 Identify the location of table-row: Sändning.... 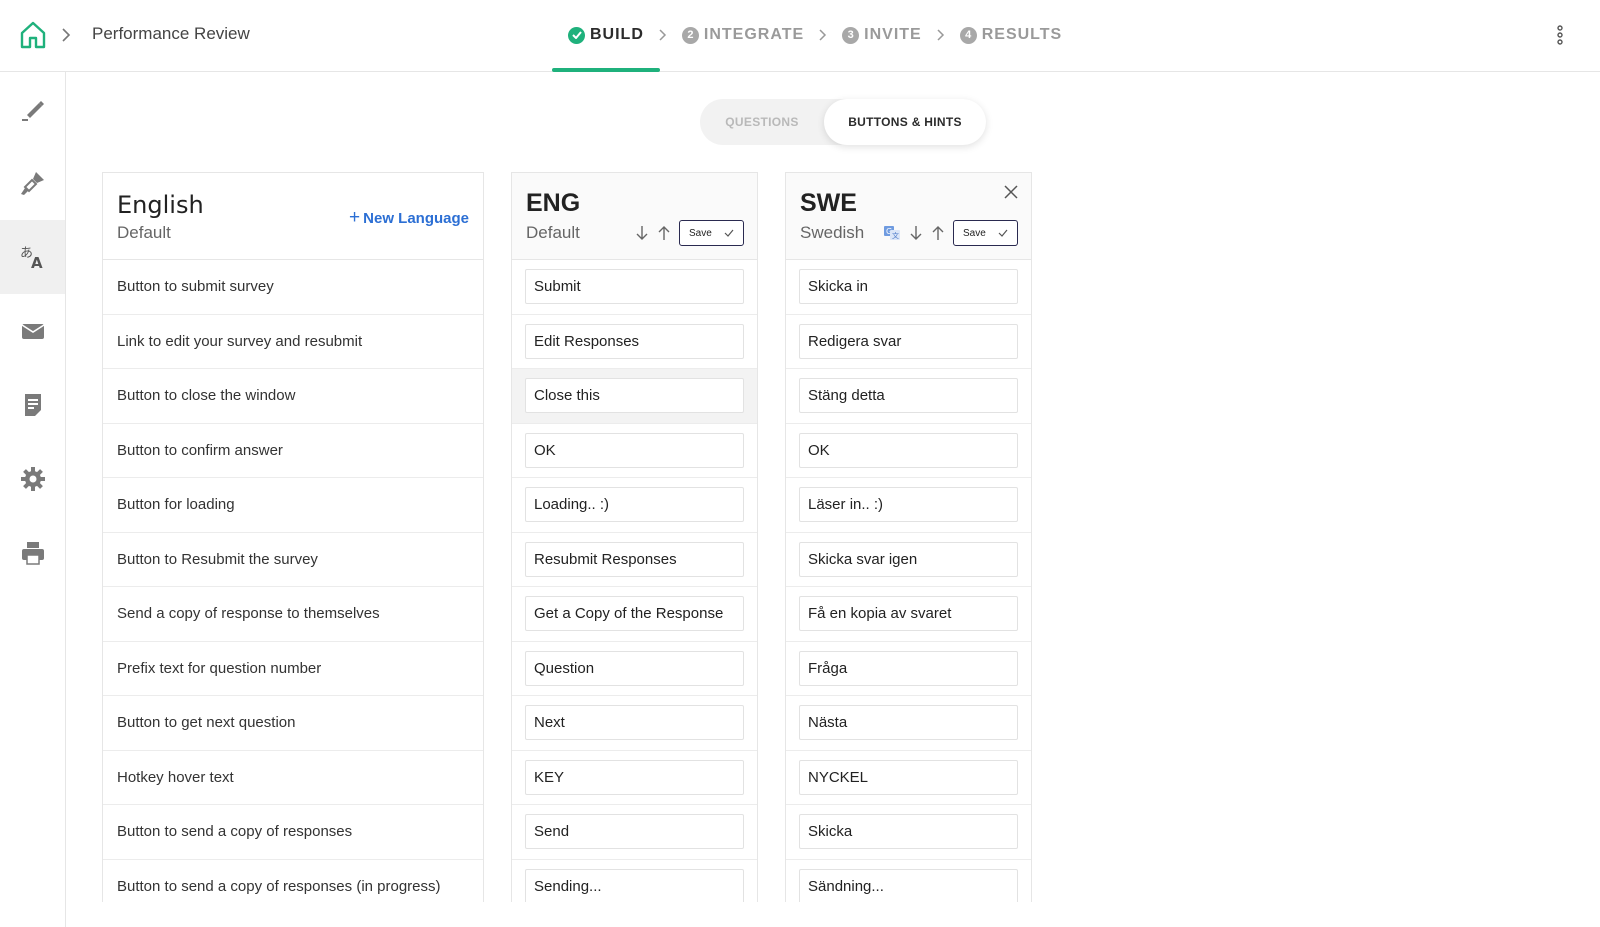
(908, 881).